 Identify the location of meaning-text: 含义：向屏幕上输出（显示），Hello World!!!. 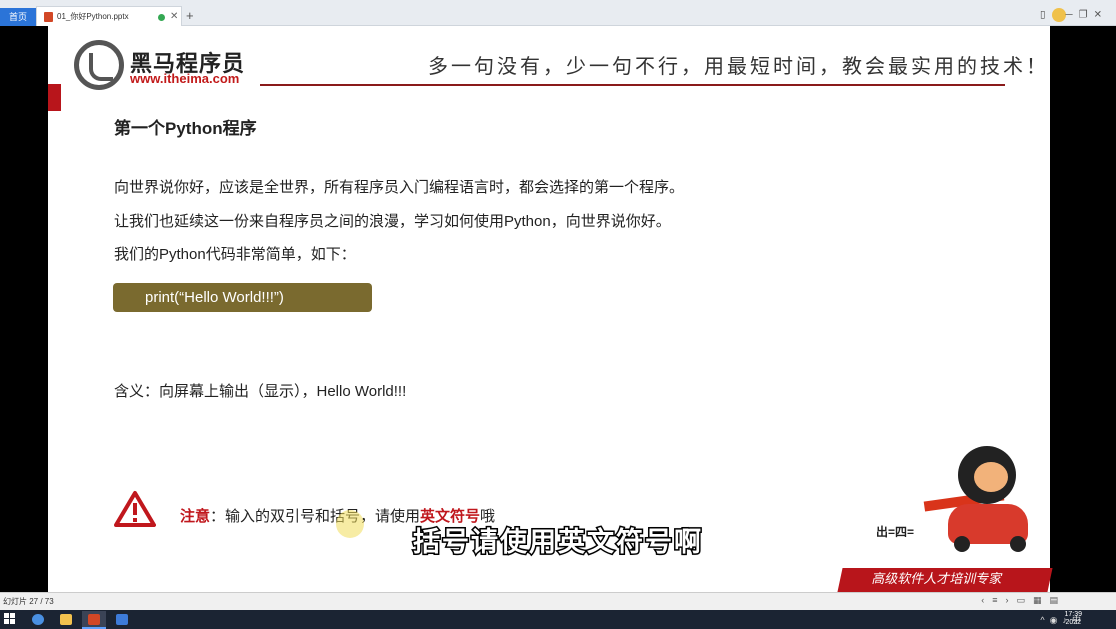
(260, 391).